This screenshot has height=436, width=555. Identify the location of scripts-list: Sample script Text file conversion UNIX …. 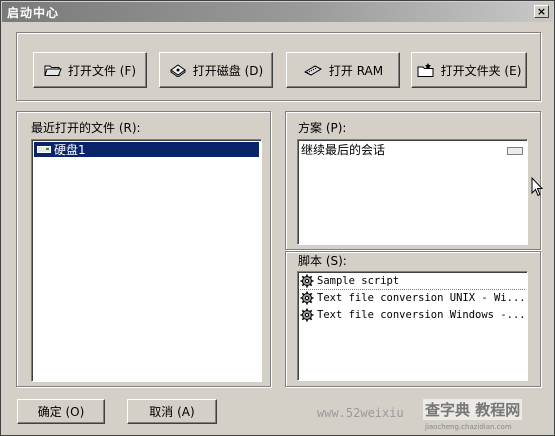
(412, 326).